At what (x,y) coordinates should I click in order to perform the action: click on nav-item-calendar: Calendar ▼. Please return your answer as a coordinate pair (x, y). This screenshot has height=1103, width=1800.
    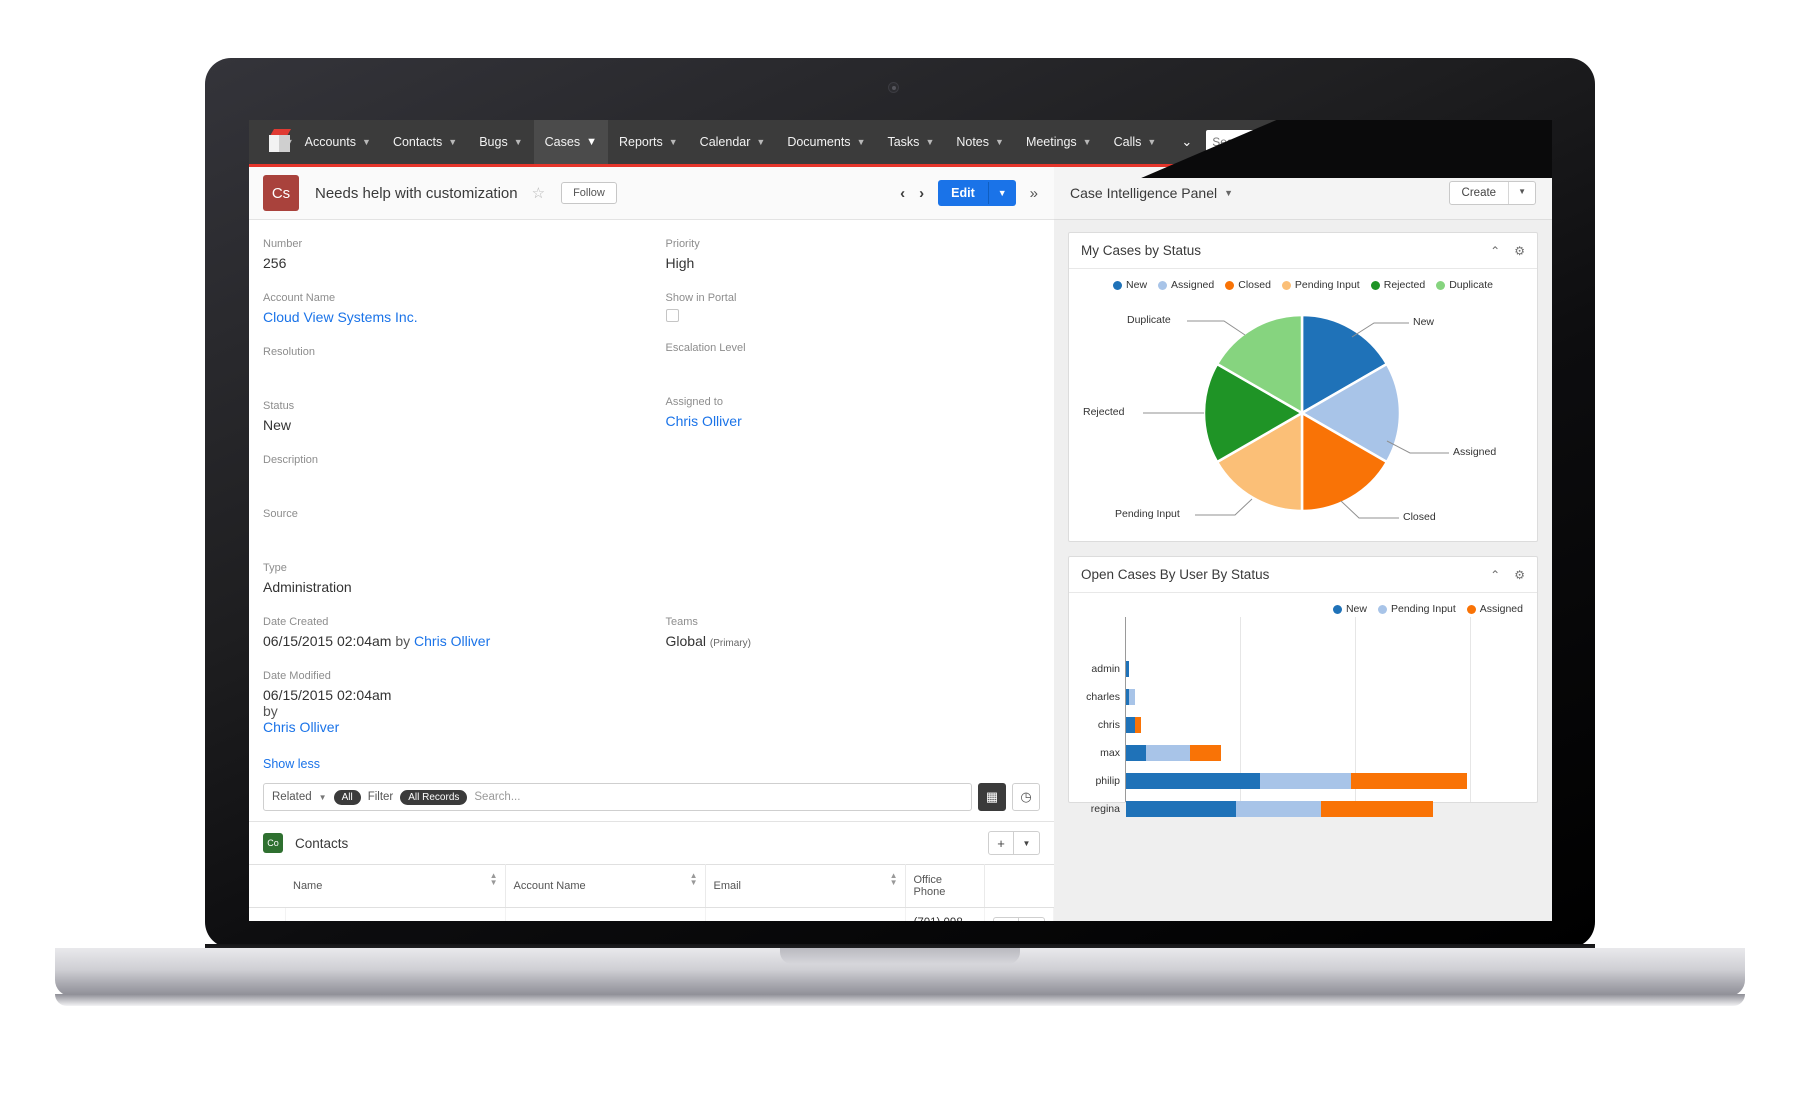
    Looking at the image, I should click on (733, 142).